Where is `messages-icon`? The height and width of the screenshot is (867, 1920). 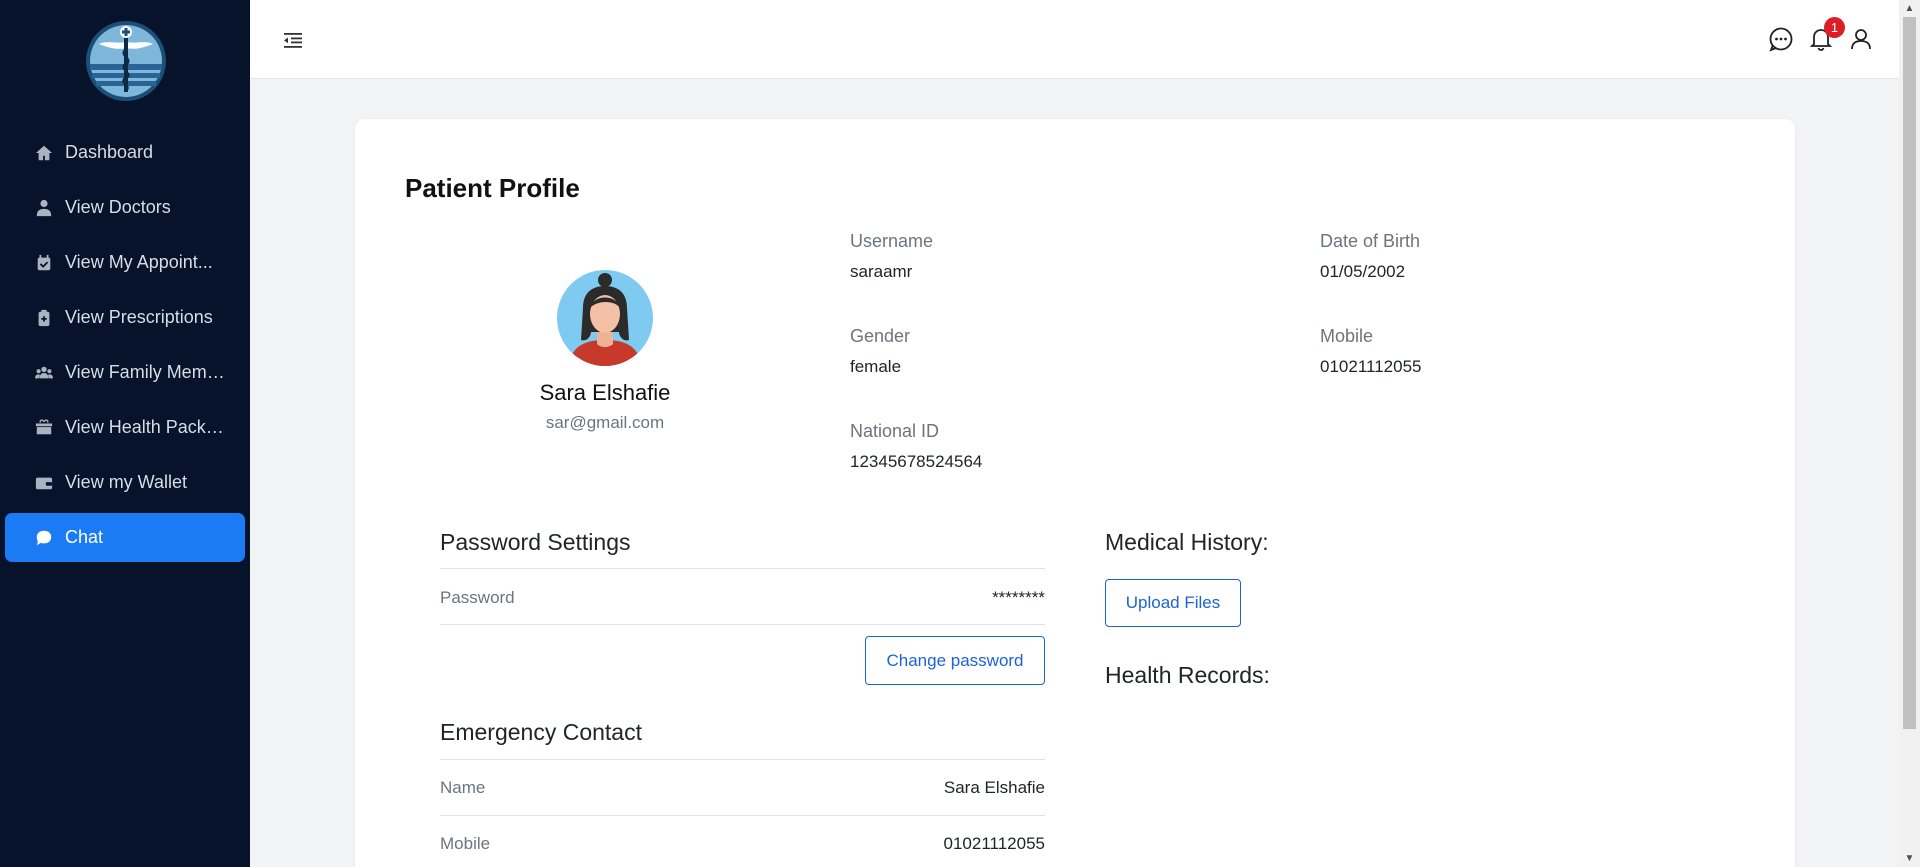
messages-icon is located at coordinates (1781, 39).